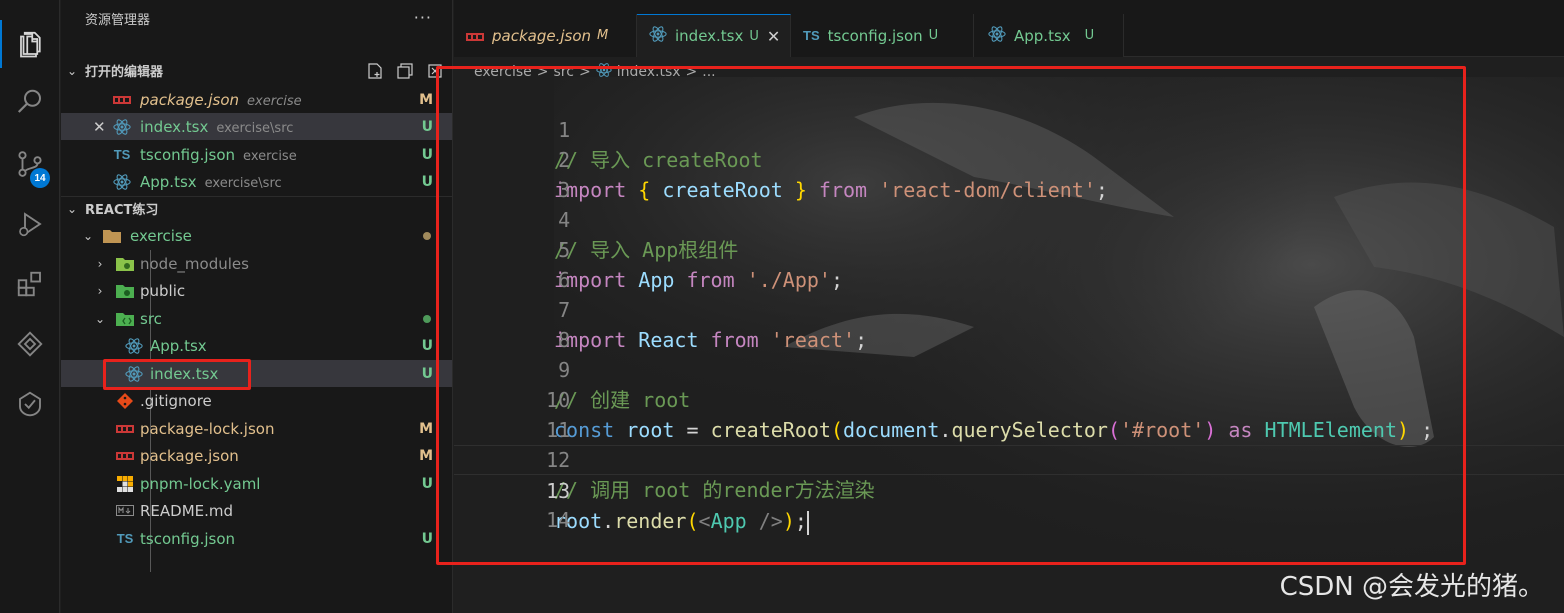 The image size is (1564, 613). What do you see at coordinates (178, 345) in the screenshot?
I see `tree-item-label: App.tsx` at bounding box center [178, 345].